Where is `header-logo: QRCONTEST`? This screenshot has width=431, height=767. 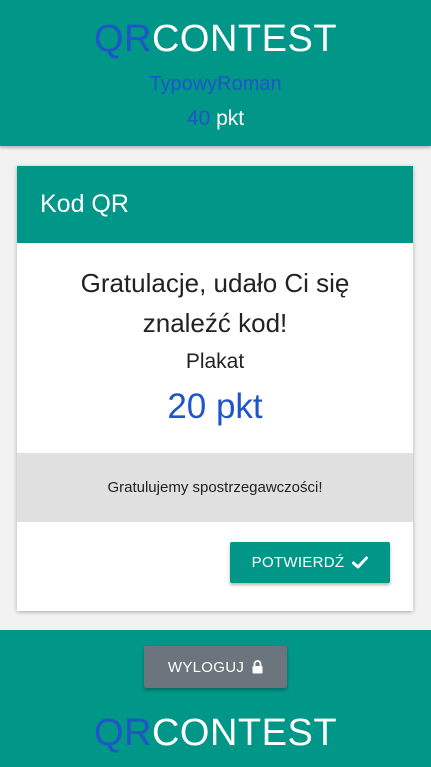
header-logo: QRCONTEST is located at coordinates (215, 39).